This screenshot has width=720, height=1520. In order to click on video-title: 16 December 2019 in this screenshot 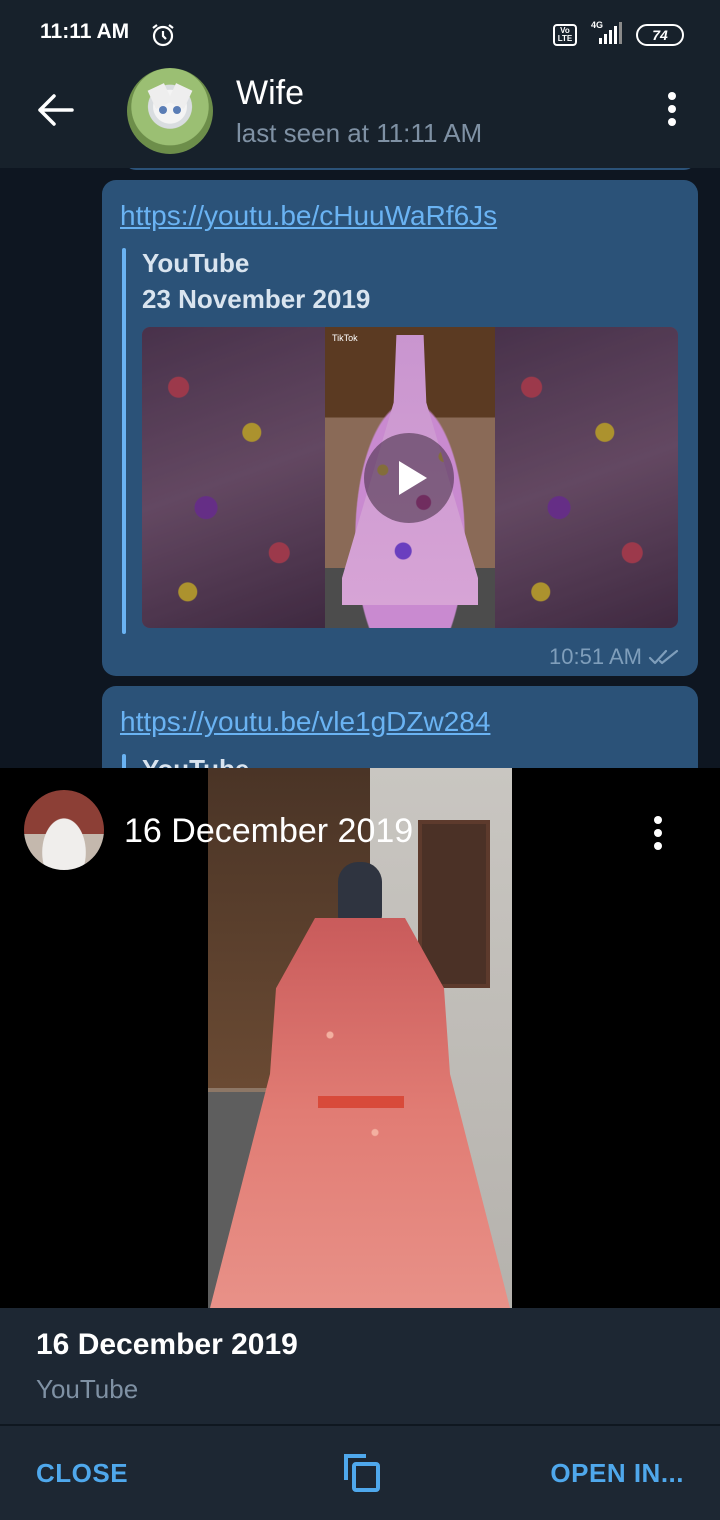, I will do `click(269, 831)`.